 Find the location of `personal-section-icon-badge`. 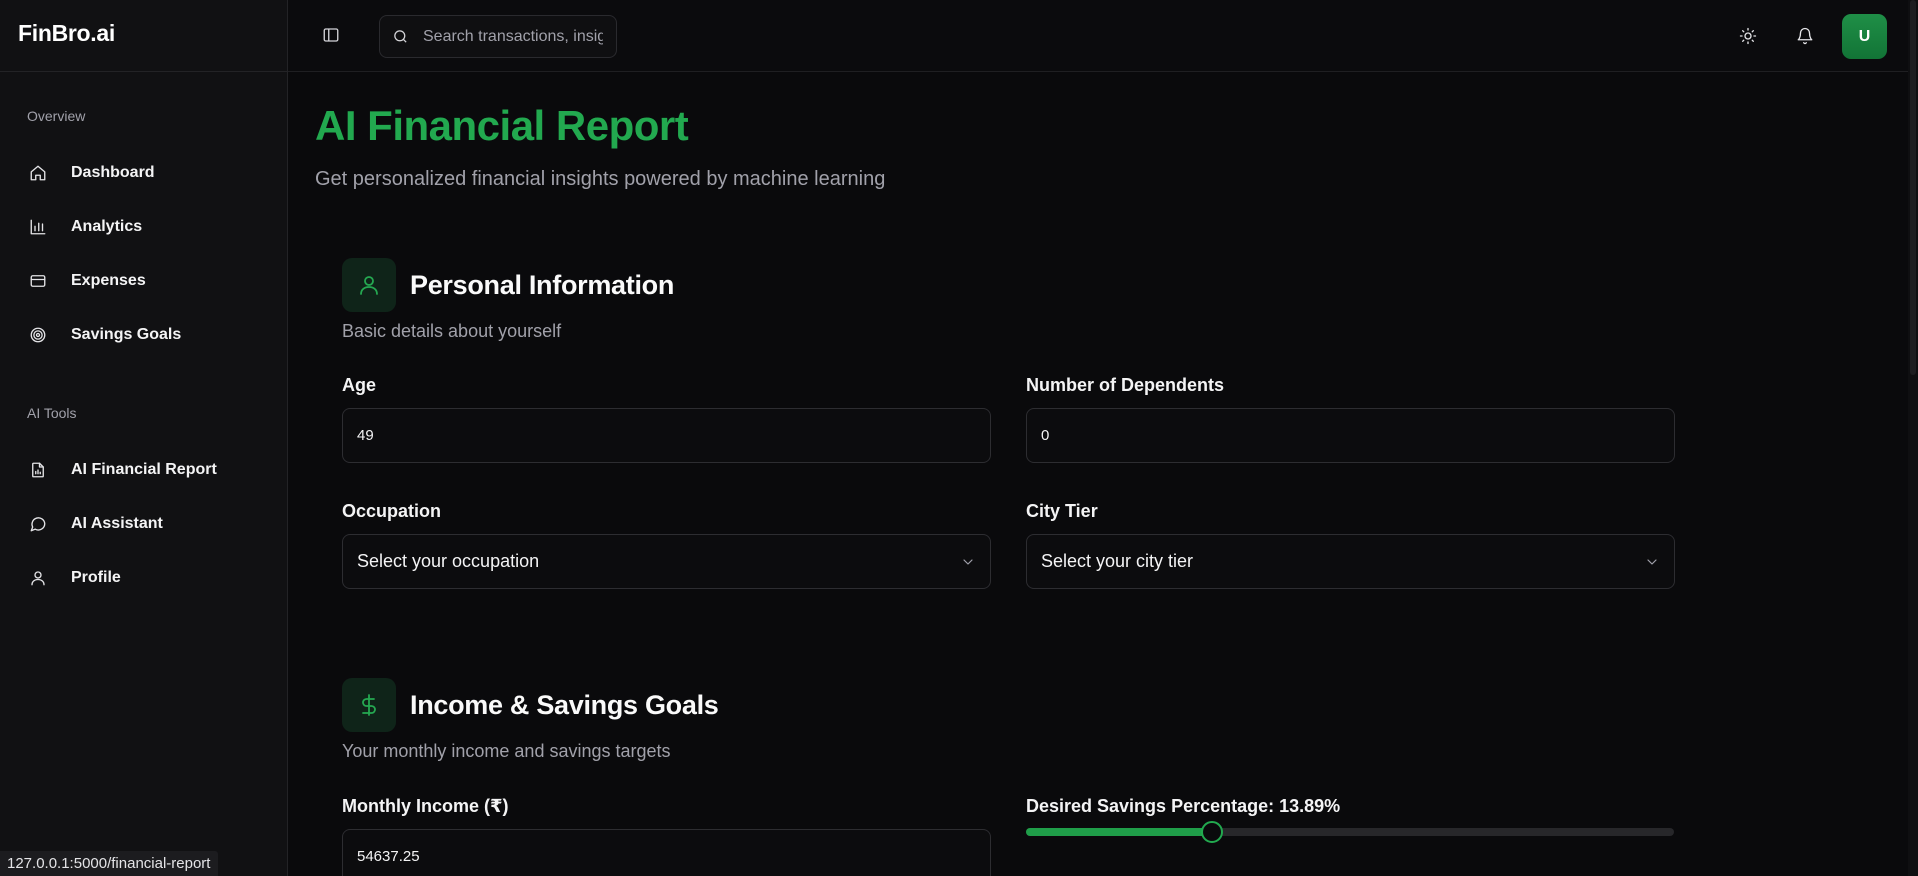

personal-section-icon-badge is located at coordinates (369, 285).